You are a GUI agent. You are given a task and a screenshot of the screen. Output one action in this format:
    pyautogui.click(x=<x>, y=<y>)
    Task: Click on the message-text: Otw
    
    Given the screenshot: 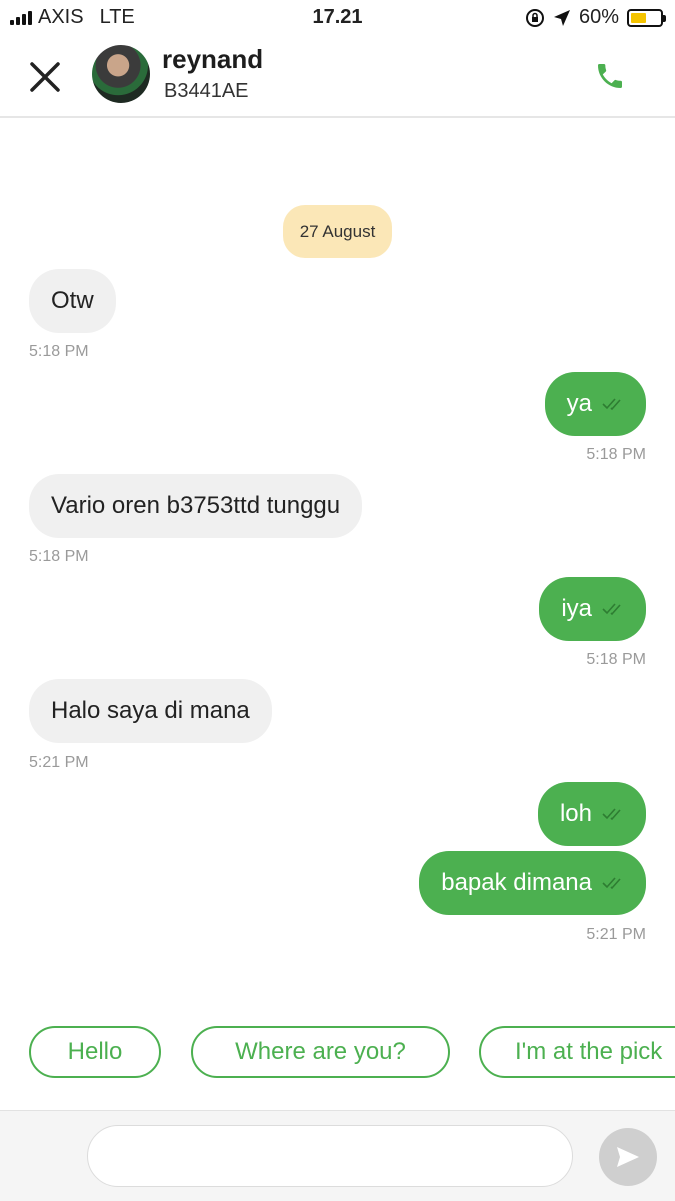 What is the action you would take?
    pyautogui.click(x=72, y=300)
    